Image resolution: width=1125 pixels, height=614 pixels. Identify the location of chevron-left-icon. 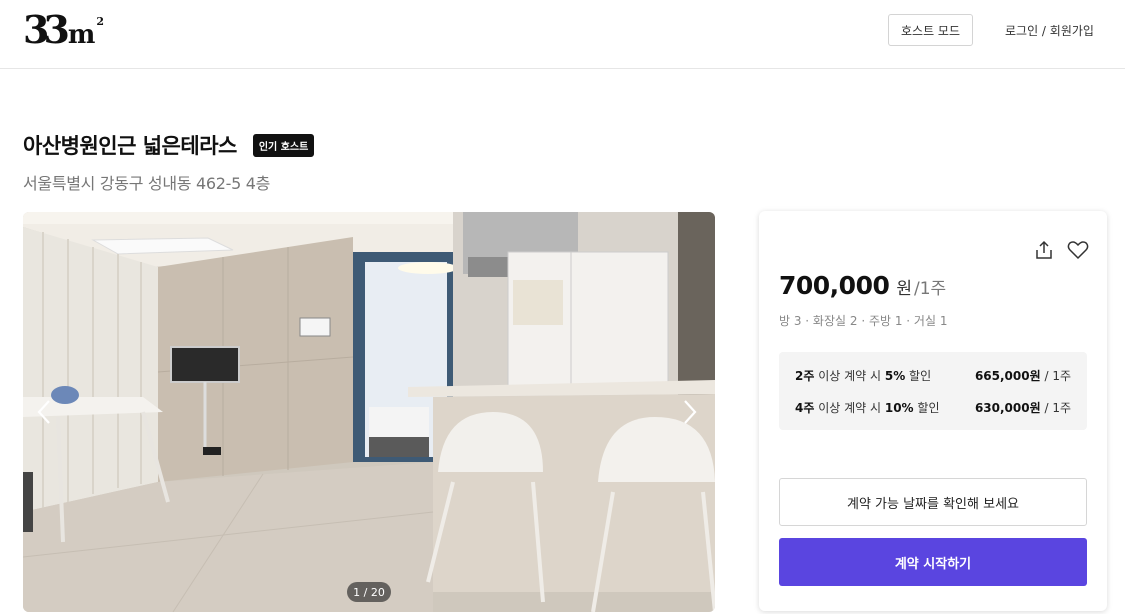
(44, 412).